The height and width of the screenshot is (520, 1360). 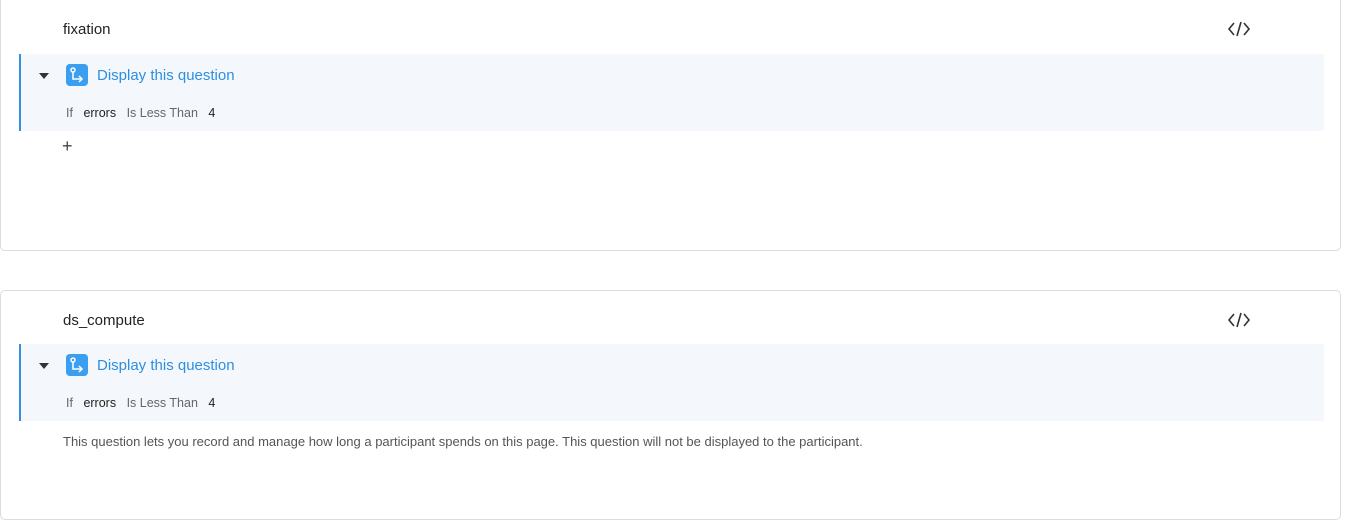 I want to click on add-logic-button: +, so click(x=67, y=146).